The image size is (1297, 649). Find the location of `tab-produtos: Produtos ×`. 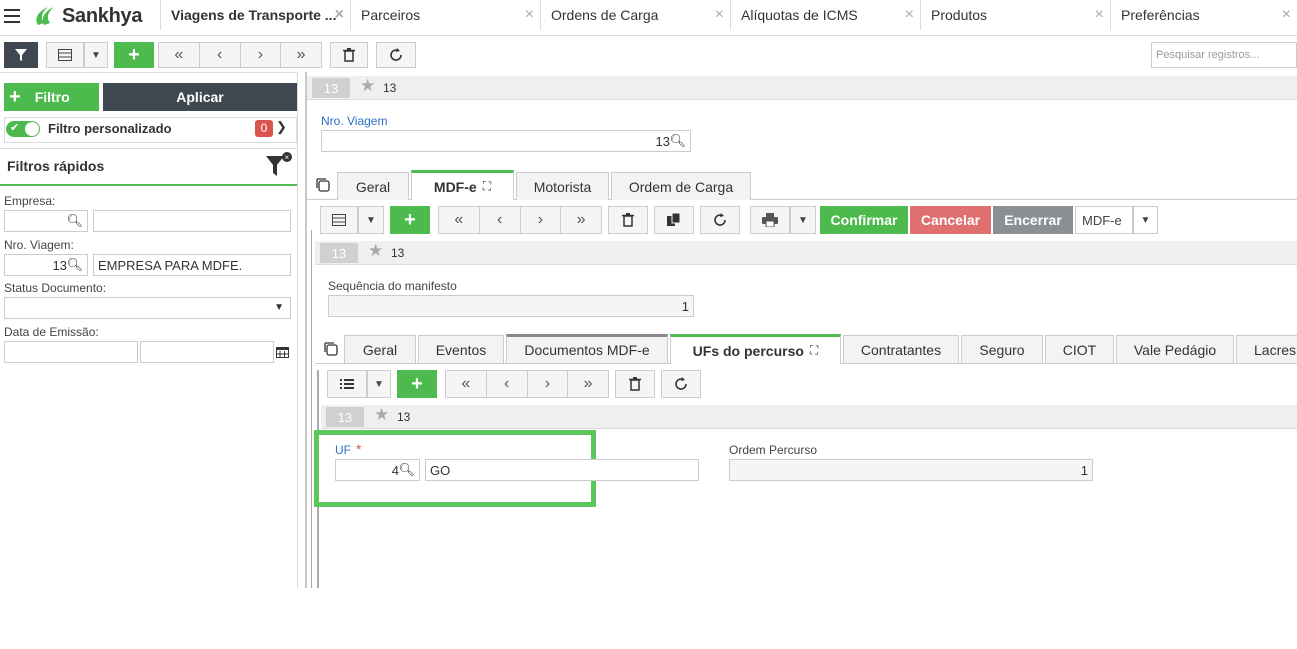

tab-produtos: Produtos × is located at coordinates (1015, 15).